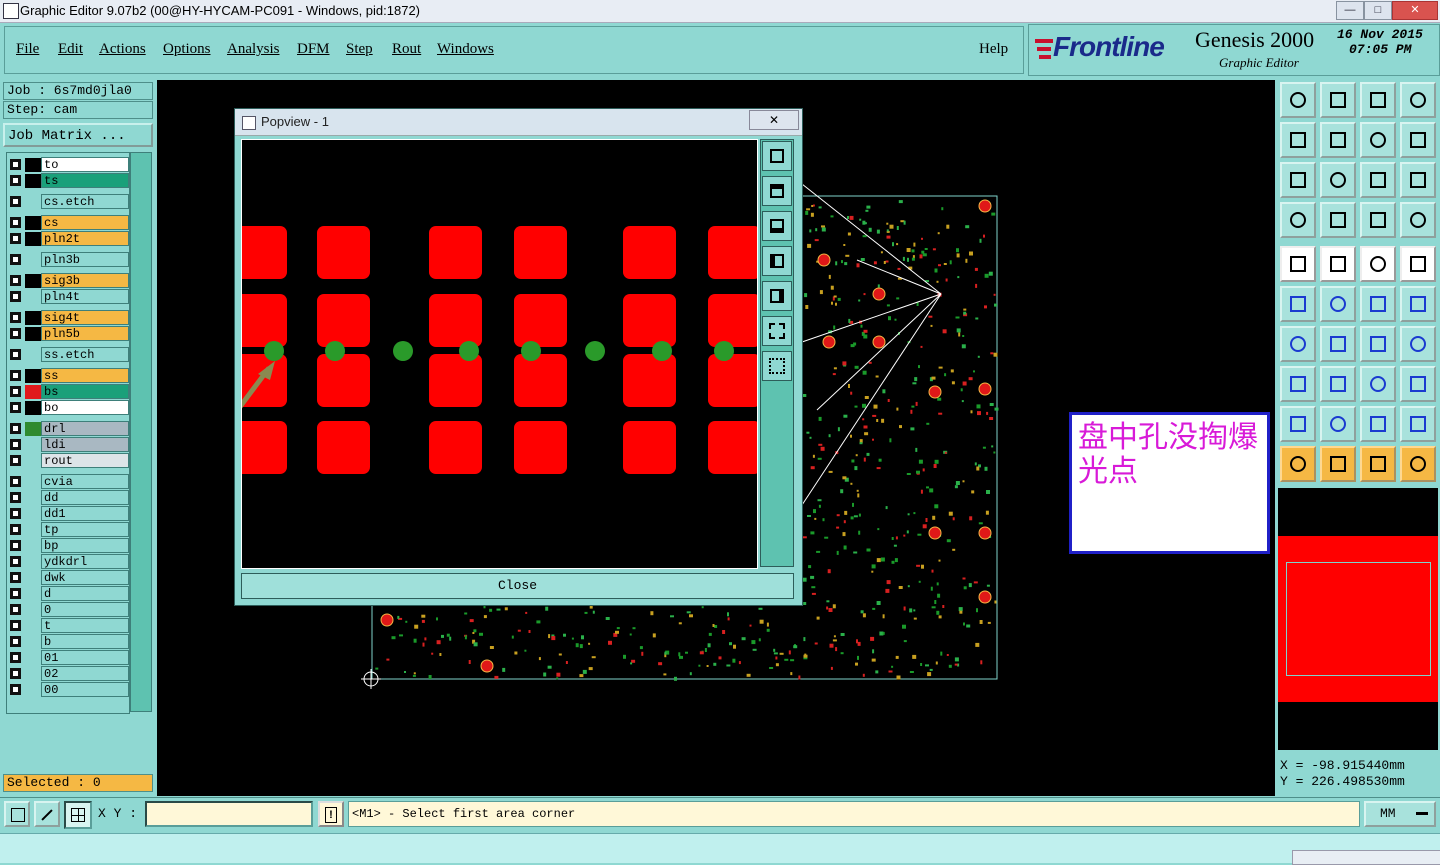 Image resolution: width=1440 pixels, height=865 pixels. What do you see at coordinates (68, 445) in the screenshot?
I see `layer-row-ldi: ldi` at bounding box center [68, 445].